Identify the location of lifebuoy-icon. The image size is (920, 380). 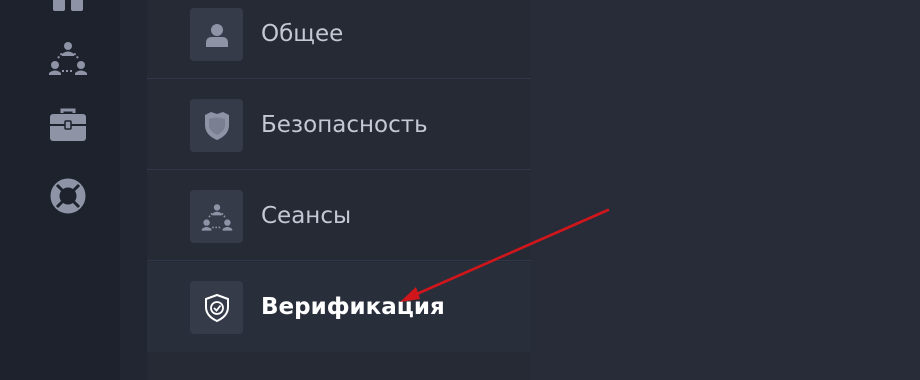
(68, 196).